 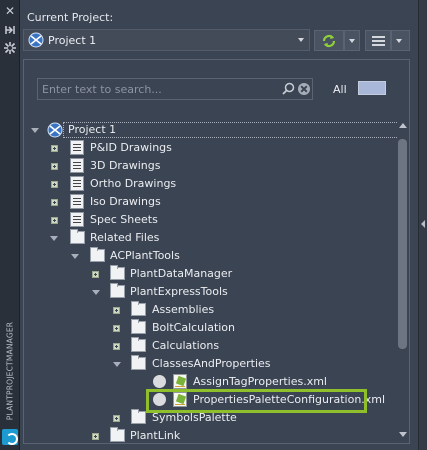 I want to click on tree-row-plantexpresstools: PlantExpressTools, so click(x=210, y=292).